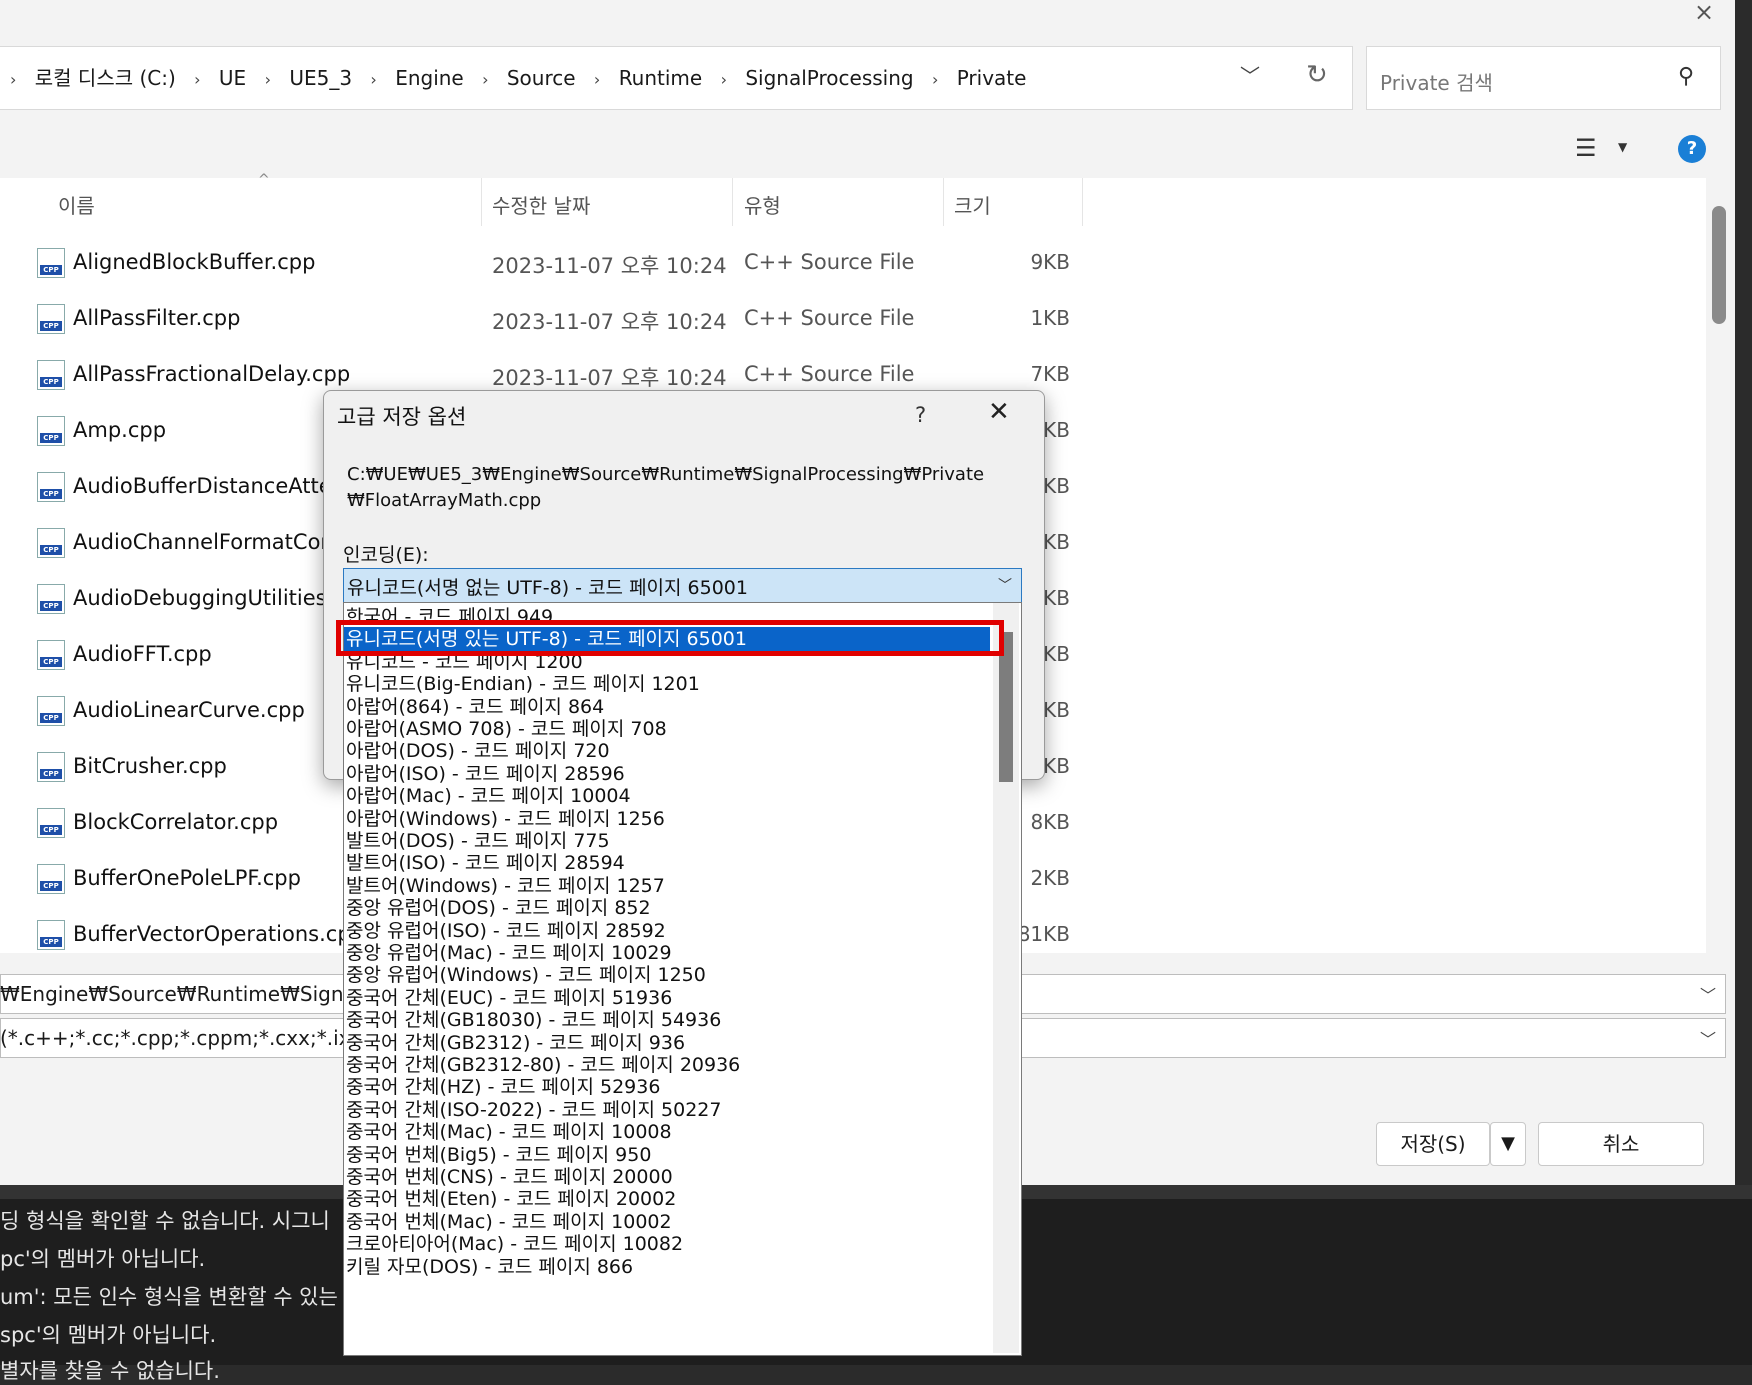  I want to click on help-icon: ?, so click(1692, 149).